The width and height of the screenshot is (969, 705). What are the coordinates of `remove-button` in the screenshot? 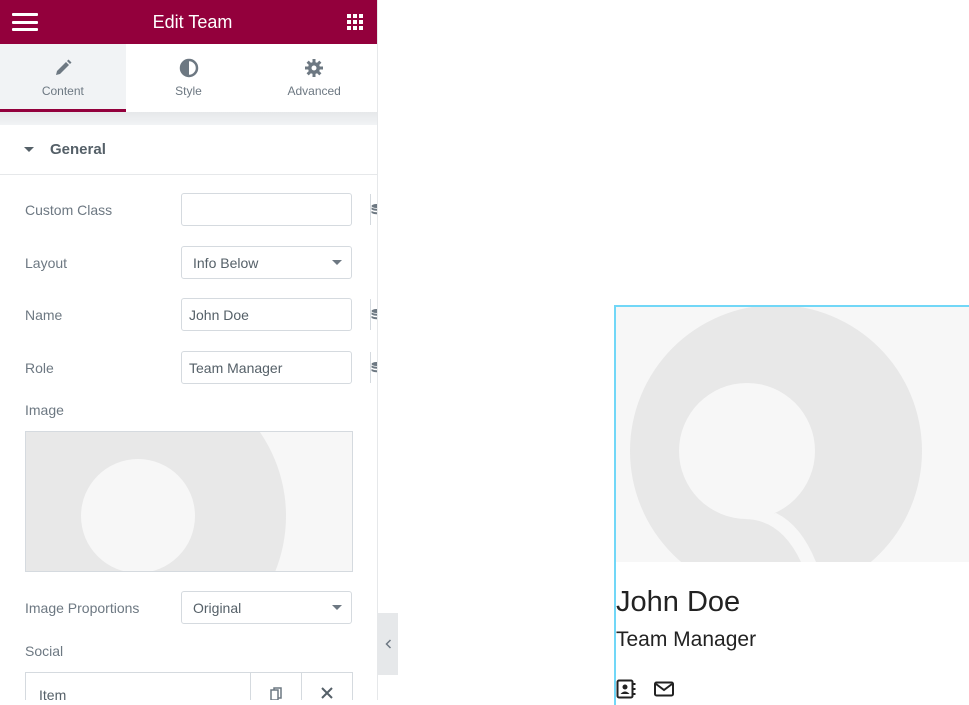 It's located at (326, 686).